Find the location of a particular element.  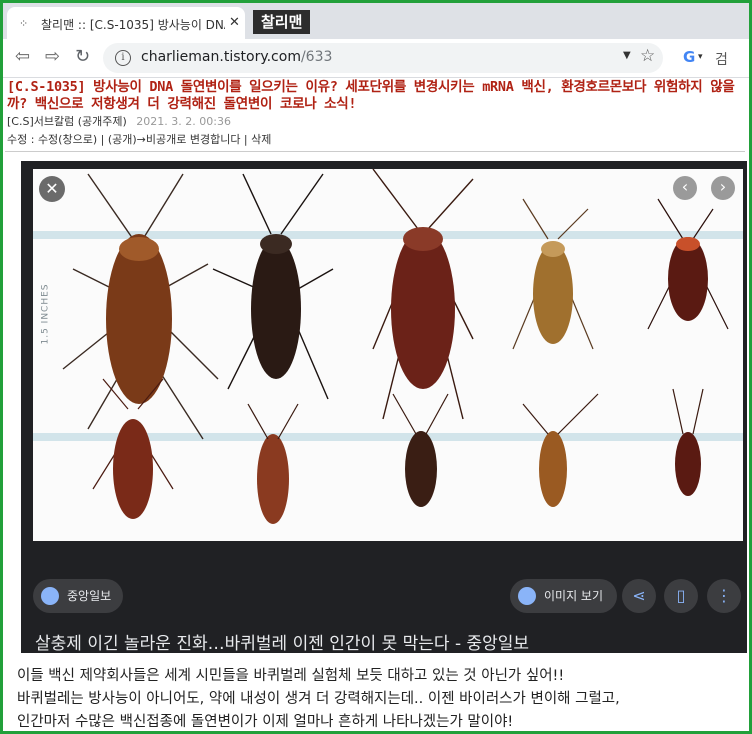

bookmark-star-icon: ☆ is located at coordinates (647, 56).